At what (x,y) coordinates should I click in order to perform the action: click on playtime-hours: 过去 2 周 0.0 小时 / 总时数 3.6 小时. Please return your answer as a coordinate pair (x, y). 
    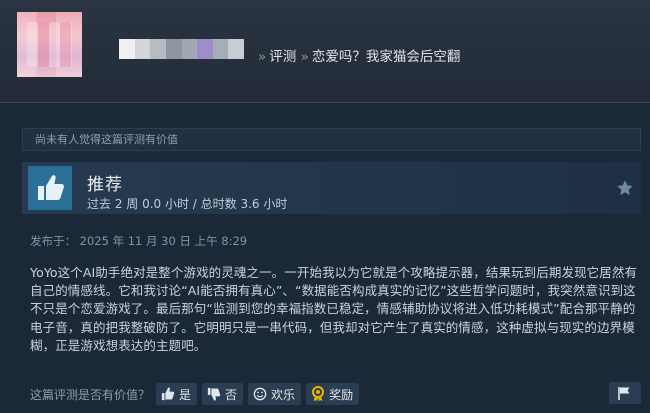
    Looking at the image, I should click on (187, 204).